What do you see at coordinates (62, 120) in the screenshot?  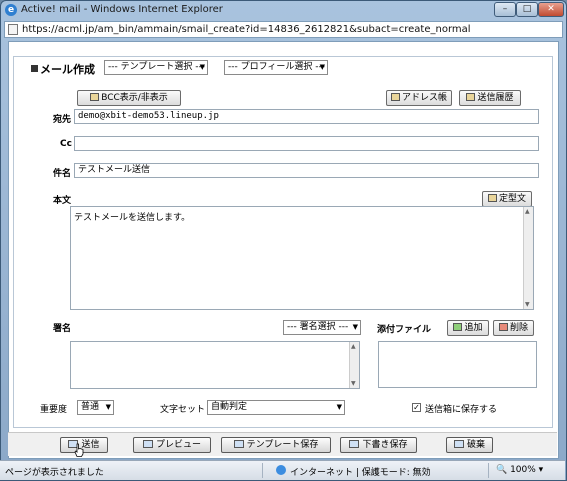 I see `to-label: 宛先` at bounding box center [62, 120].